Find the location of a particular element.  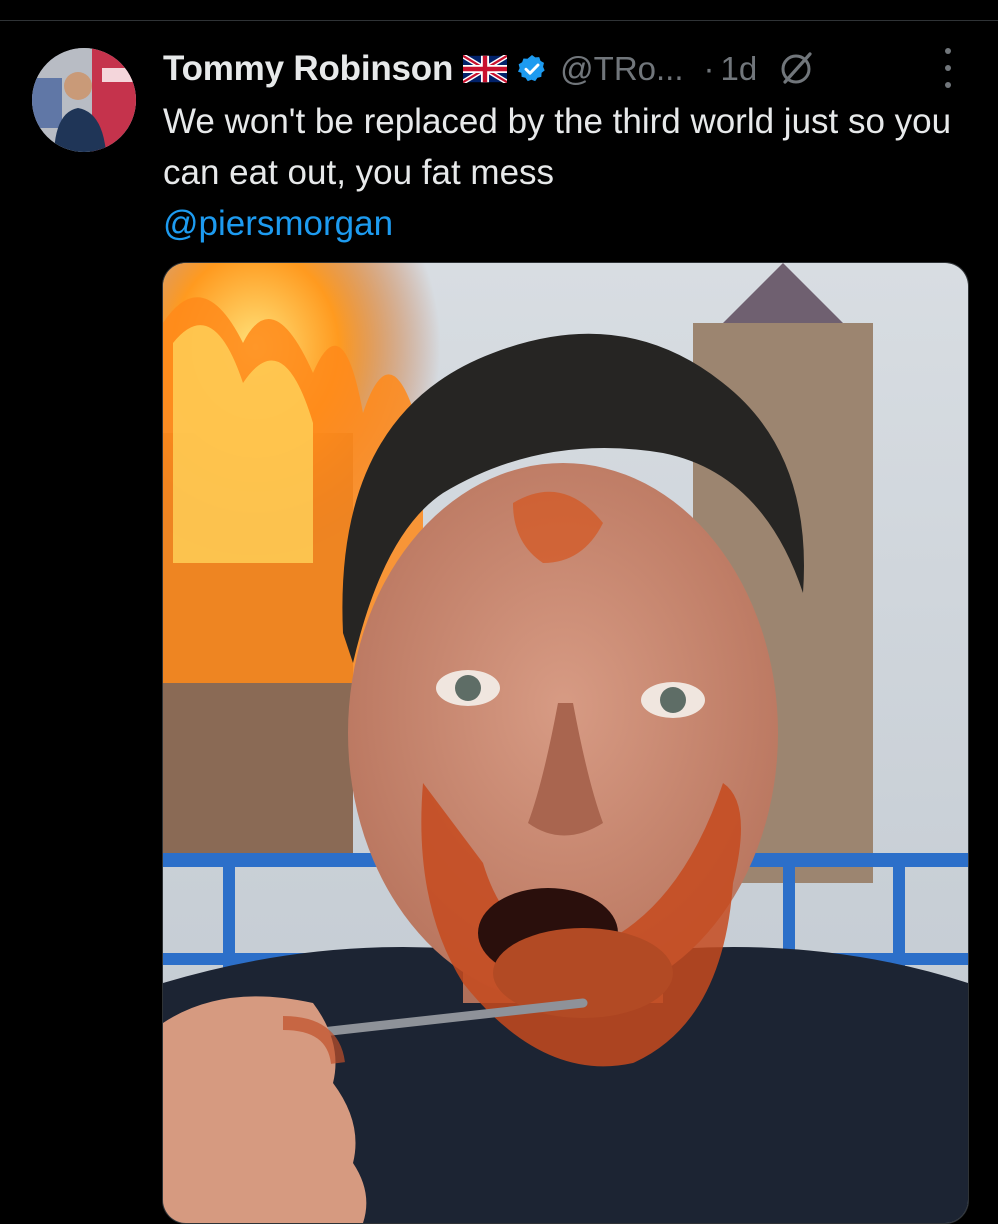

verified-badge-icon is located at coordinates (532, 69).